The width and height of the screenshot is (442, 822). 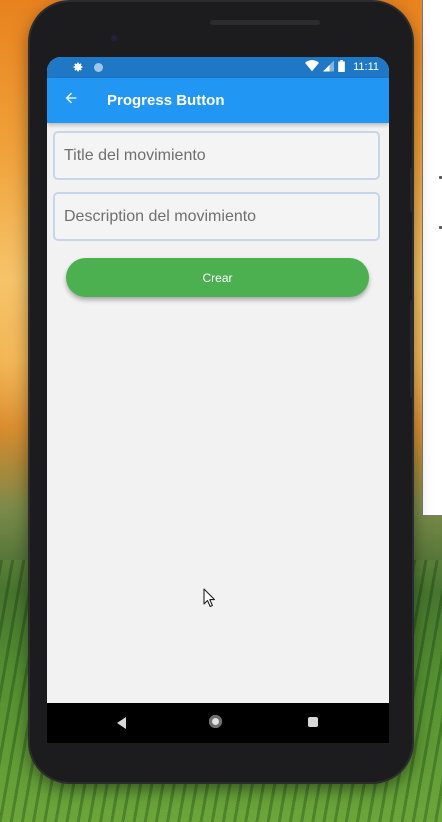 What do you see at coordinates (313, 722) in the screenshot?
I see `recents-square-icon` at bounding box center [313, 722].